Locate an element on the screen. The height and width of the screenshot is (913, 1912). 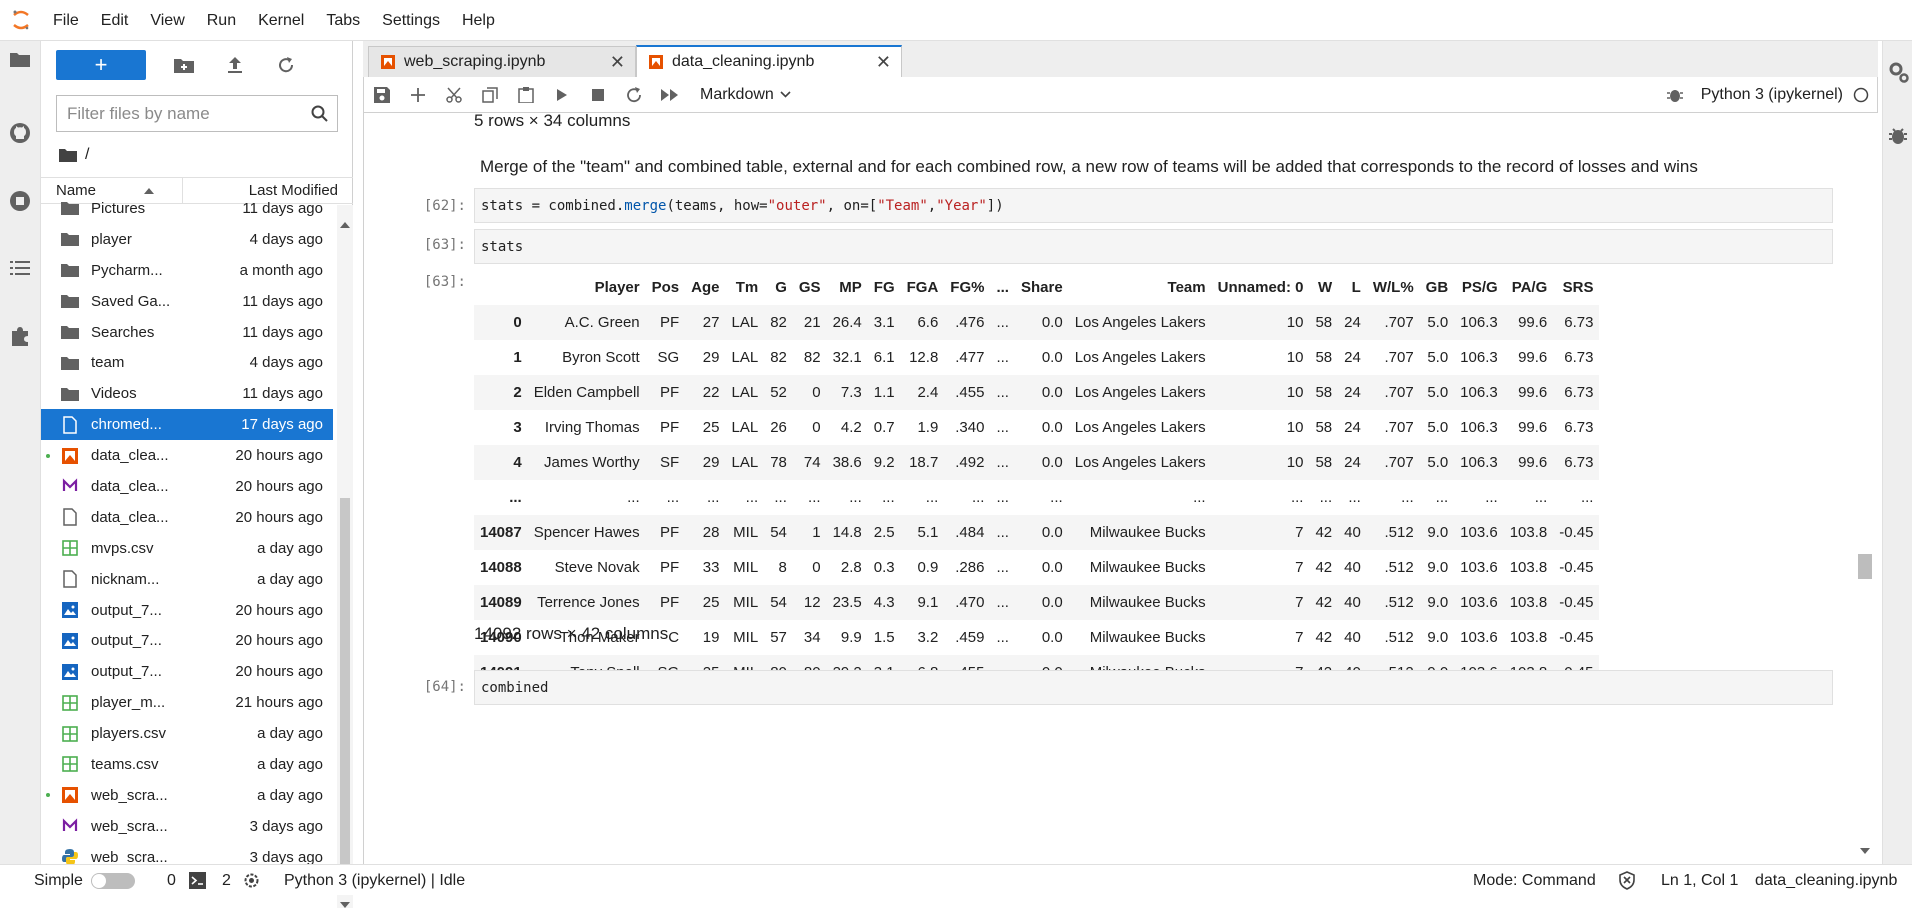
file-list-item: chromed... 17 days ago is located at coordinates (187, 425).